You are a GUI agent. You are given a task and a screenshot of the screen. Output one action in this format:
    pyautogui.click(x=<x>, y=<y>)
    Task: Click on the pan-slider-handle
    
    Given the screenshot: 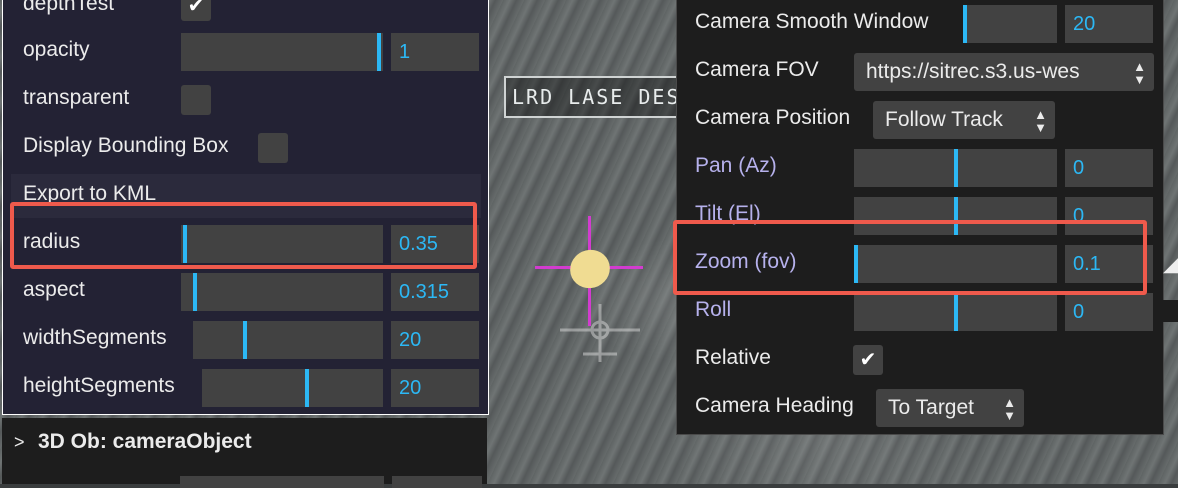 What is the action you would take?
    pyautogui.click(x=956, y=168)
    